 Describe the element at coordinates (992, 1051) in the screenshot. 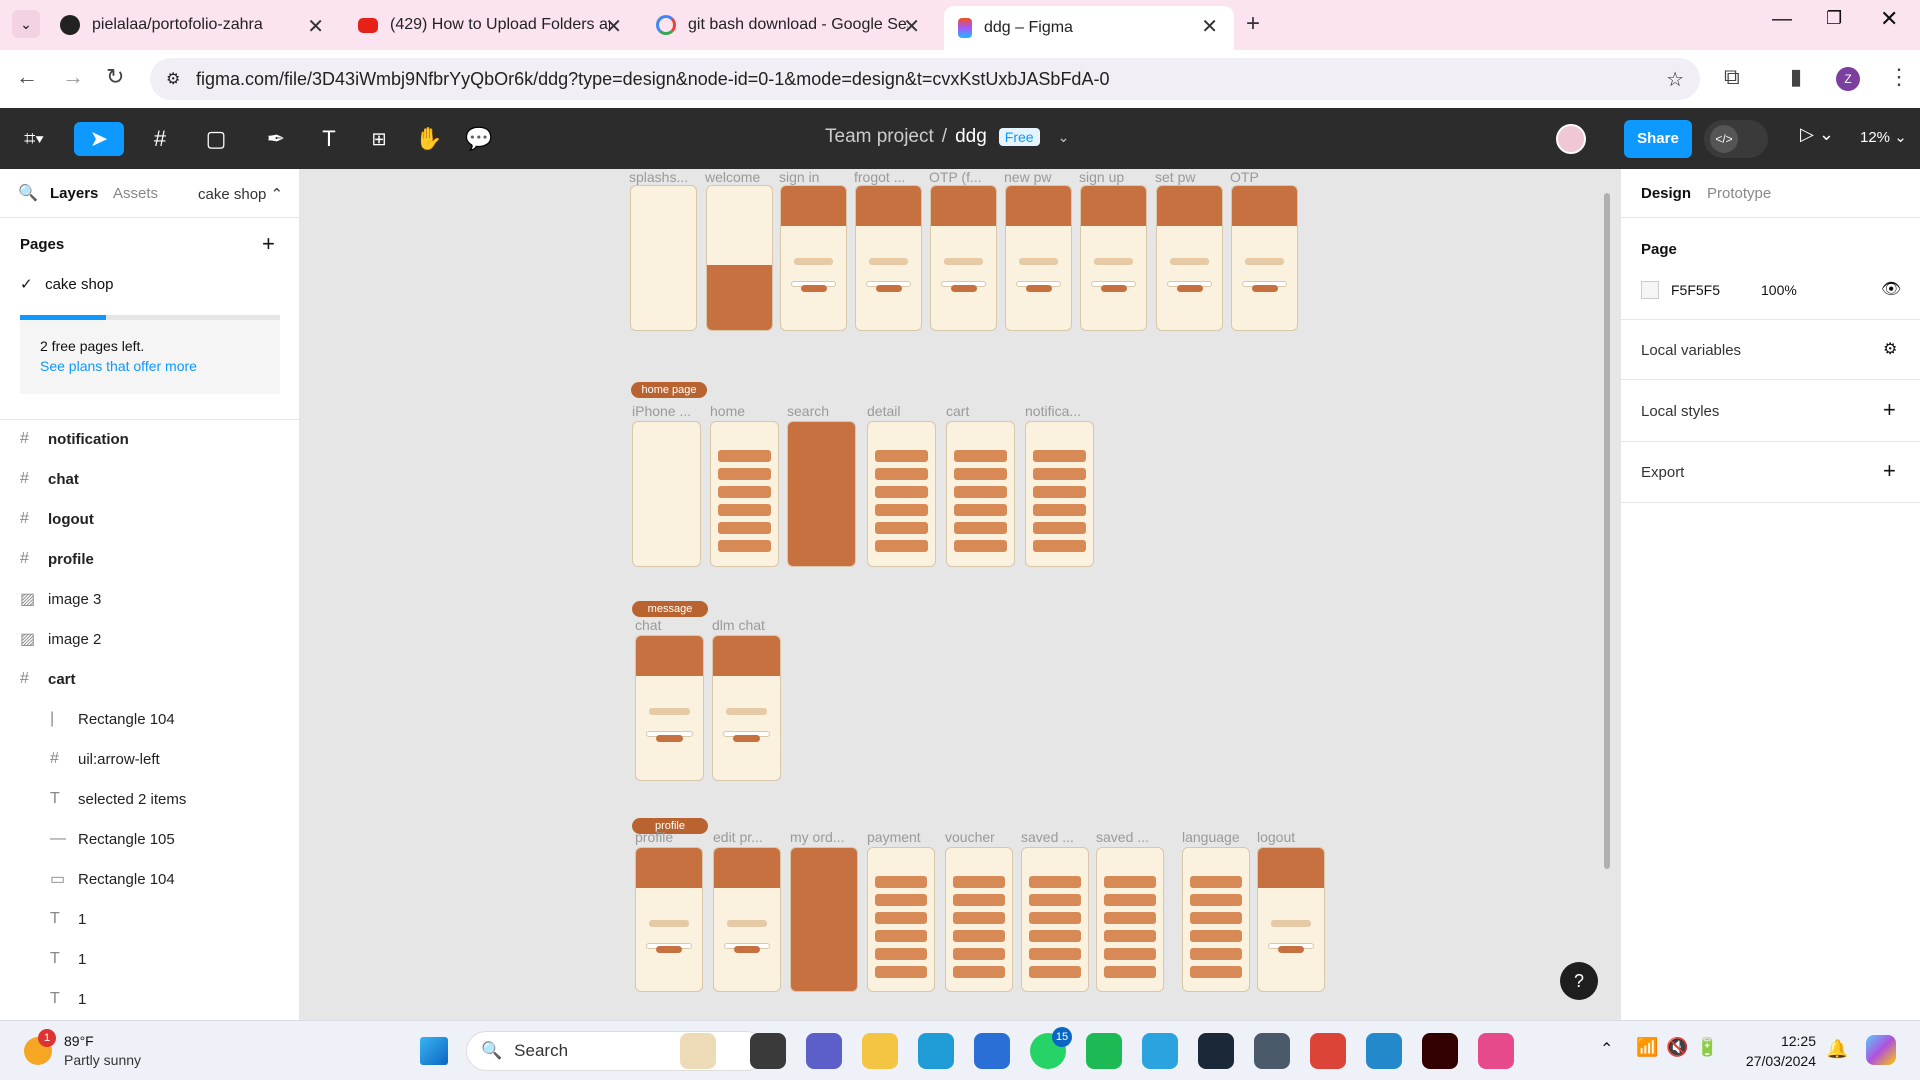

I see `store-icon` at that location.